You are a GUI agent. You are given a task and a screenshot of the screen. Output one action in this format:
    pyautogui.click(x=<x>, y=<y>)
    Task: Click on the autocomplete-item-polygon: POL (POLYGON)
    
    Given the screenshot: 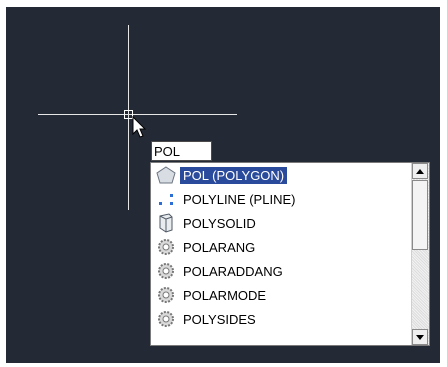 What is the action you would take?
    pyautogui.click(x=279, y=175)
    